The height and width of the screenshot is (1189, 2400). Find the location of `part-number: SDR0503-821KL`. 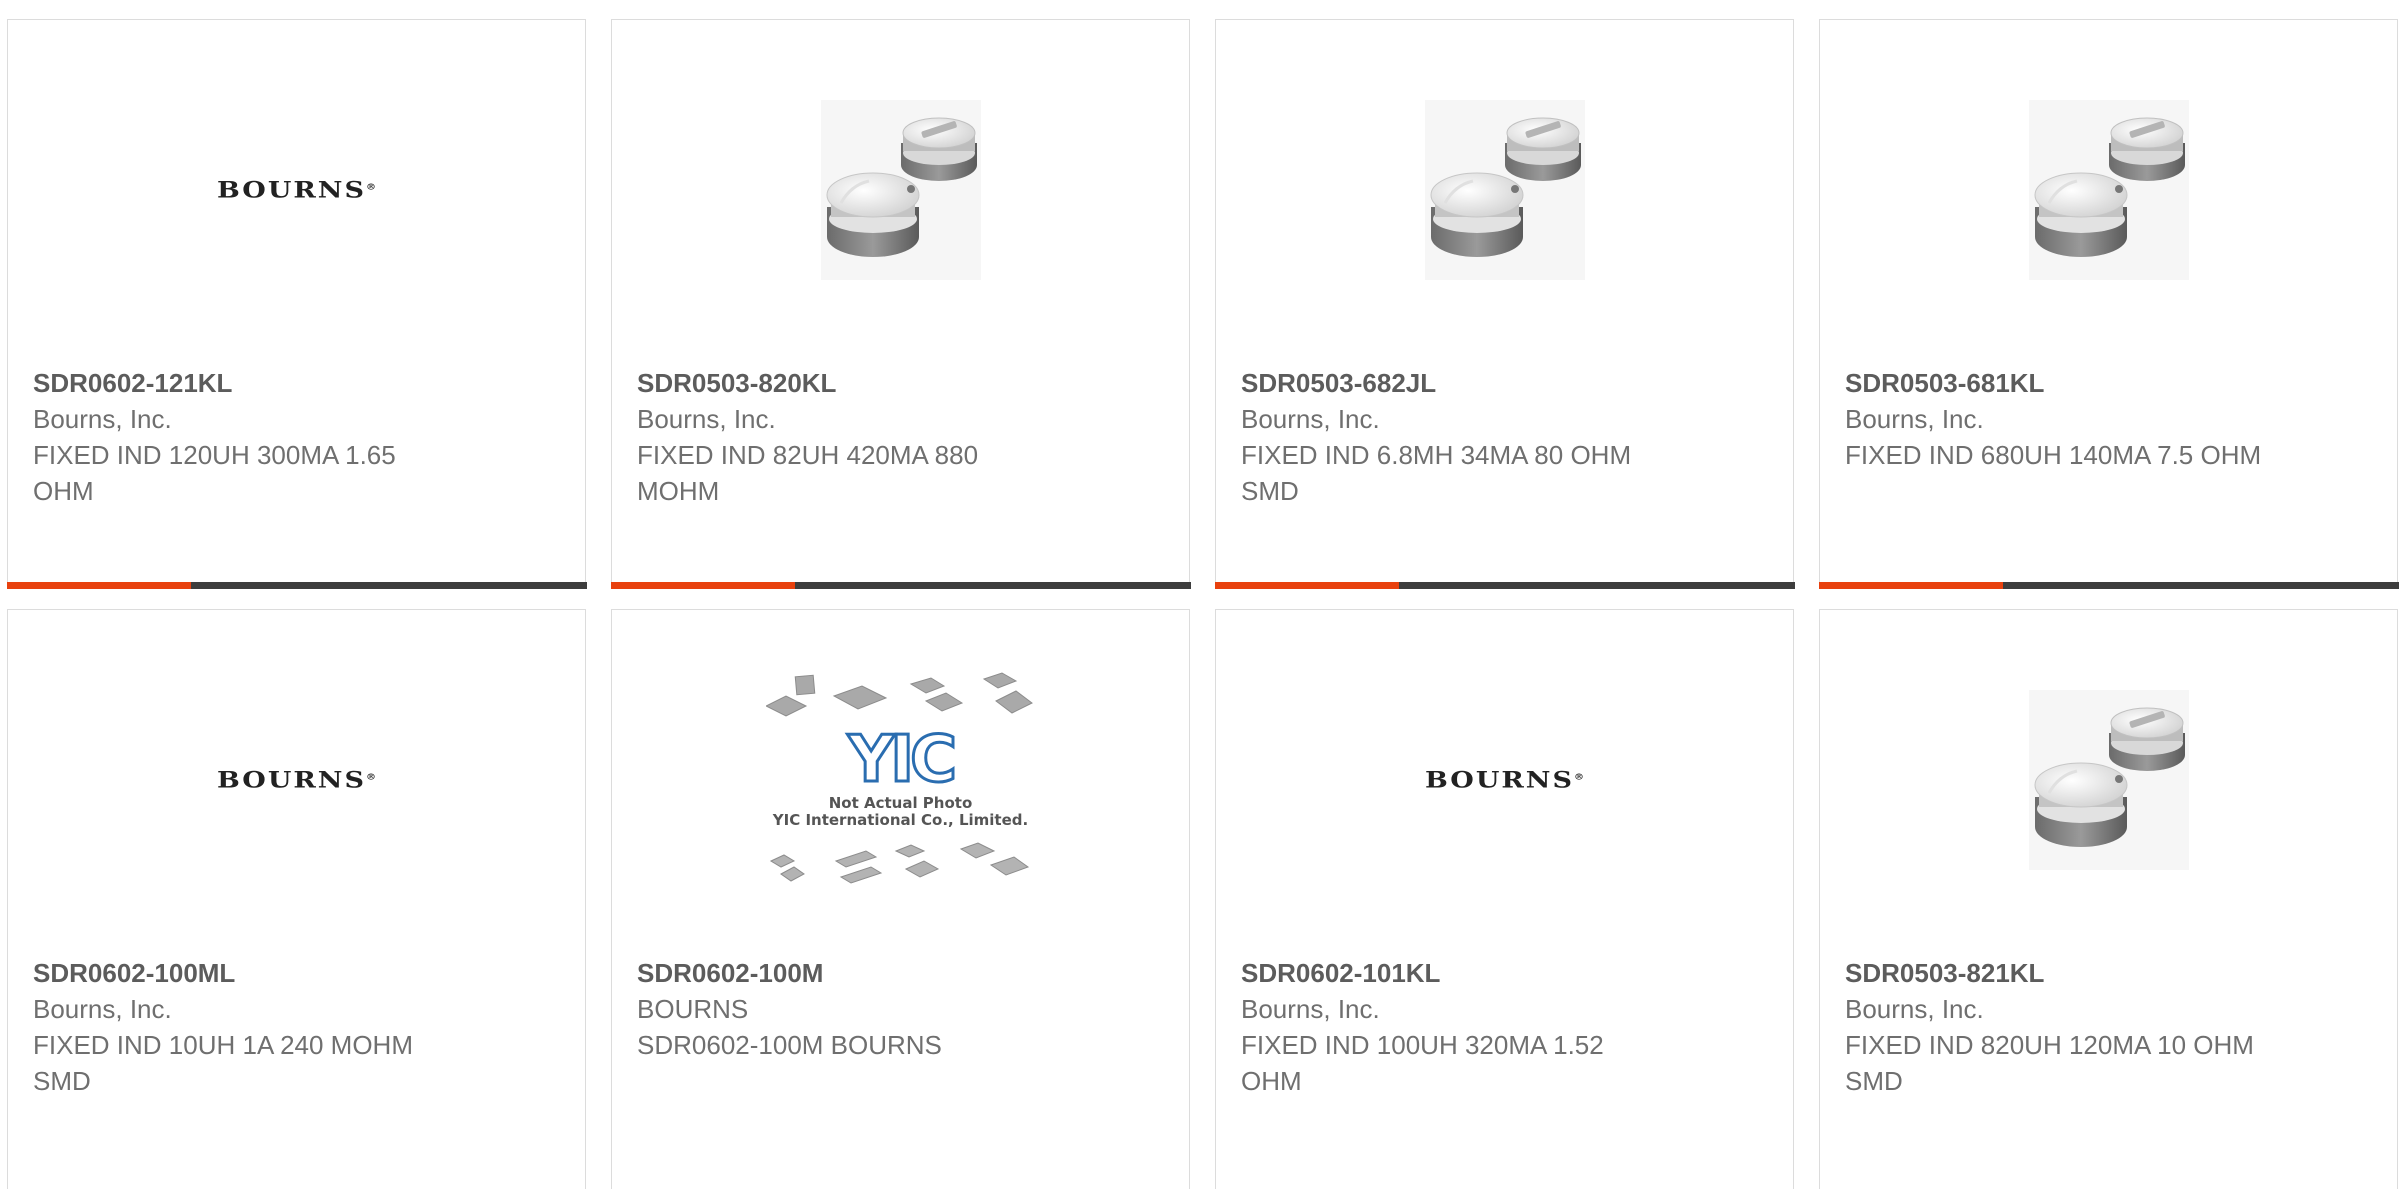

part-number: SDR0503-821KL is located at coordinates (1944, 973).